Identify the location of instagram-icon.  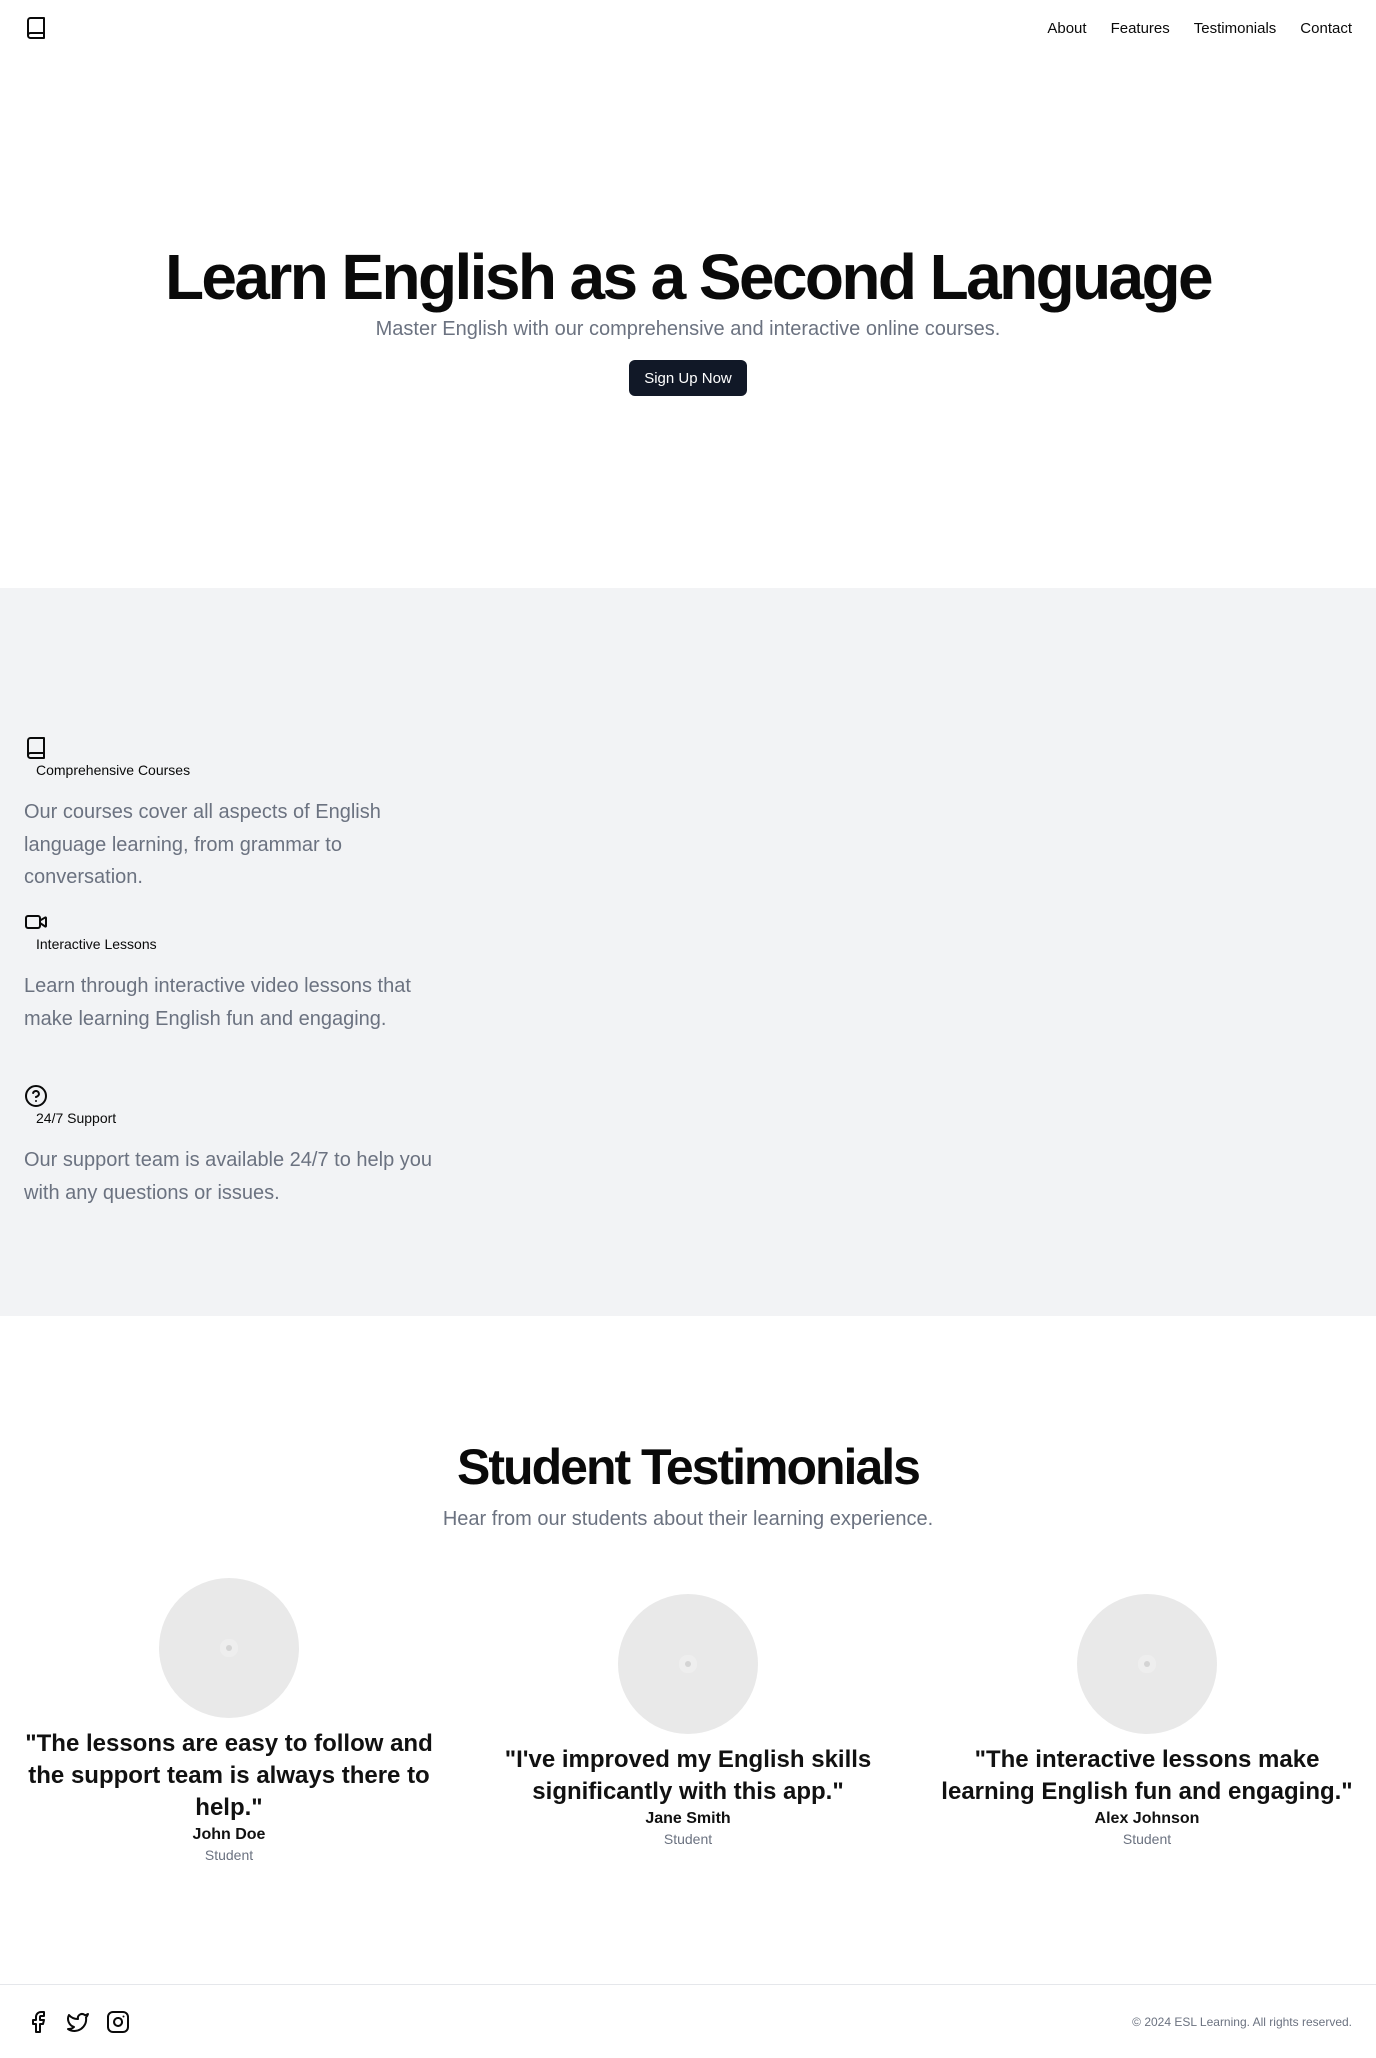
(118, 2022).